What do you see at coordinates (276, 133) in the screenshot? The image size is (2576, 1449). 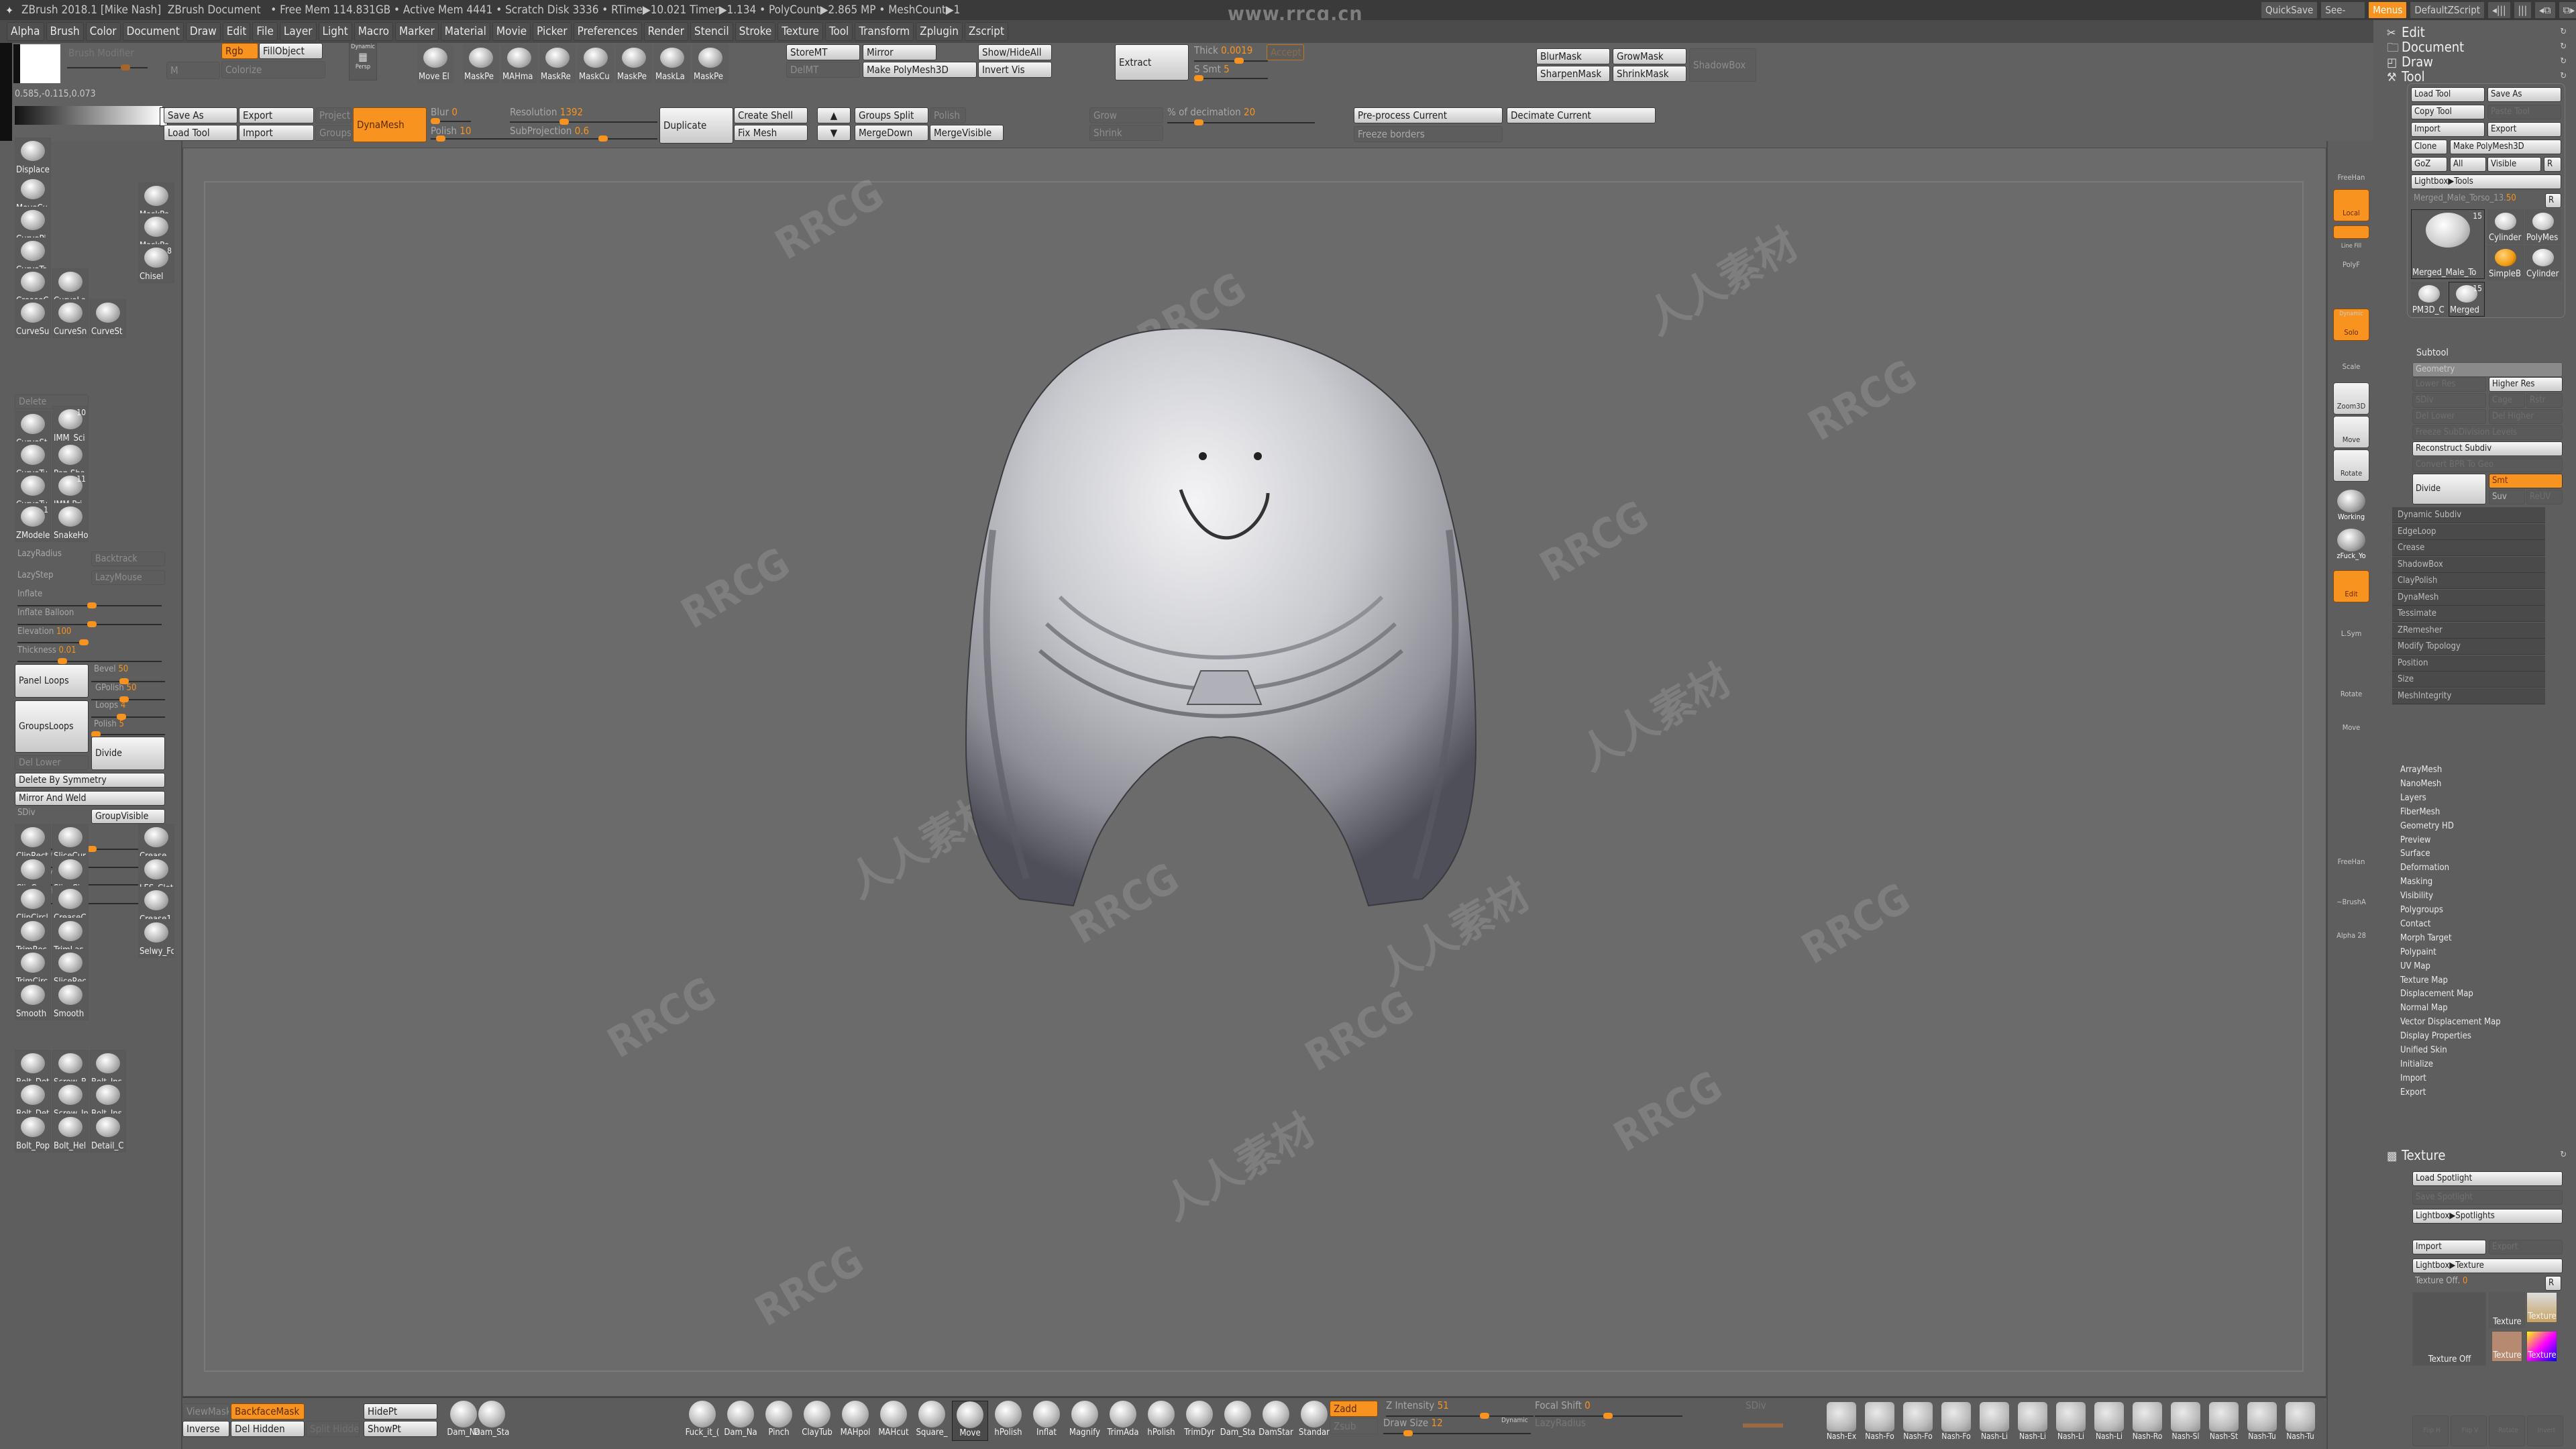 I see `import-button: Import` at bounding box center [276, 133].